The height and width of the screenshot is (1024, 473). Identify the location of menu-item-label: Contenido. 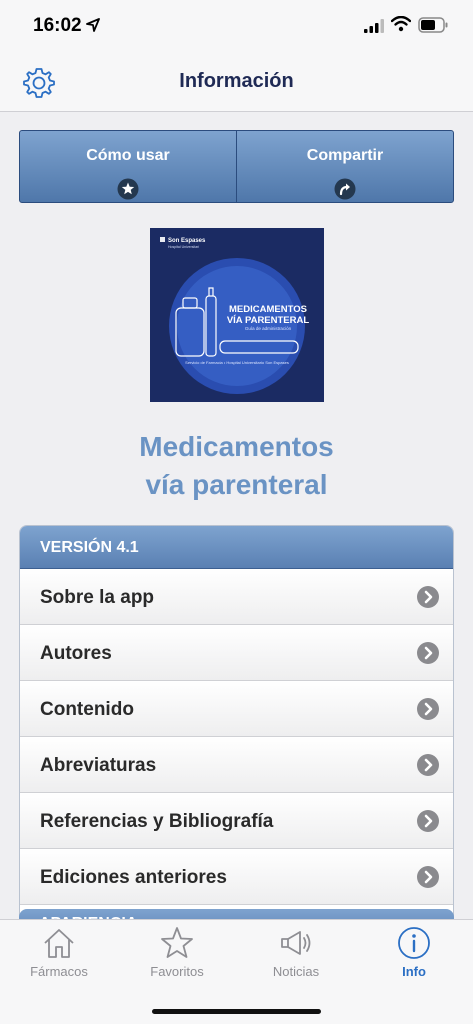
(87, 709).